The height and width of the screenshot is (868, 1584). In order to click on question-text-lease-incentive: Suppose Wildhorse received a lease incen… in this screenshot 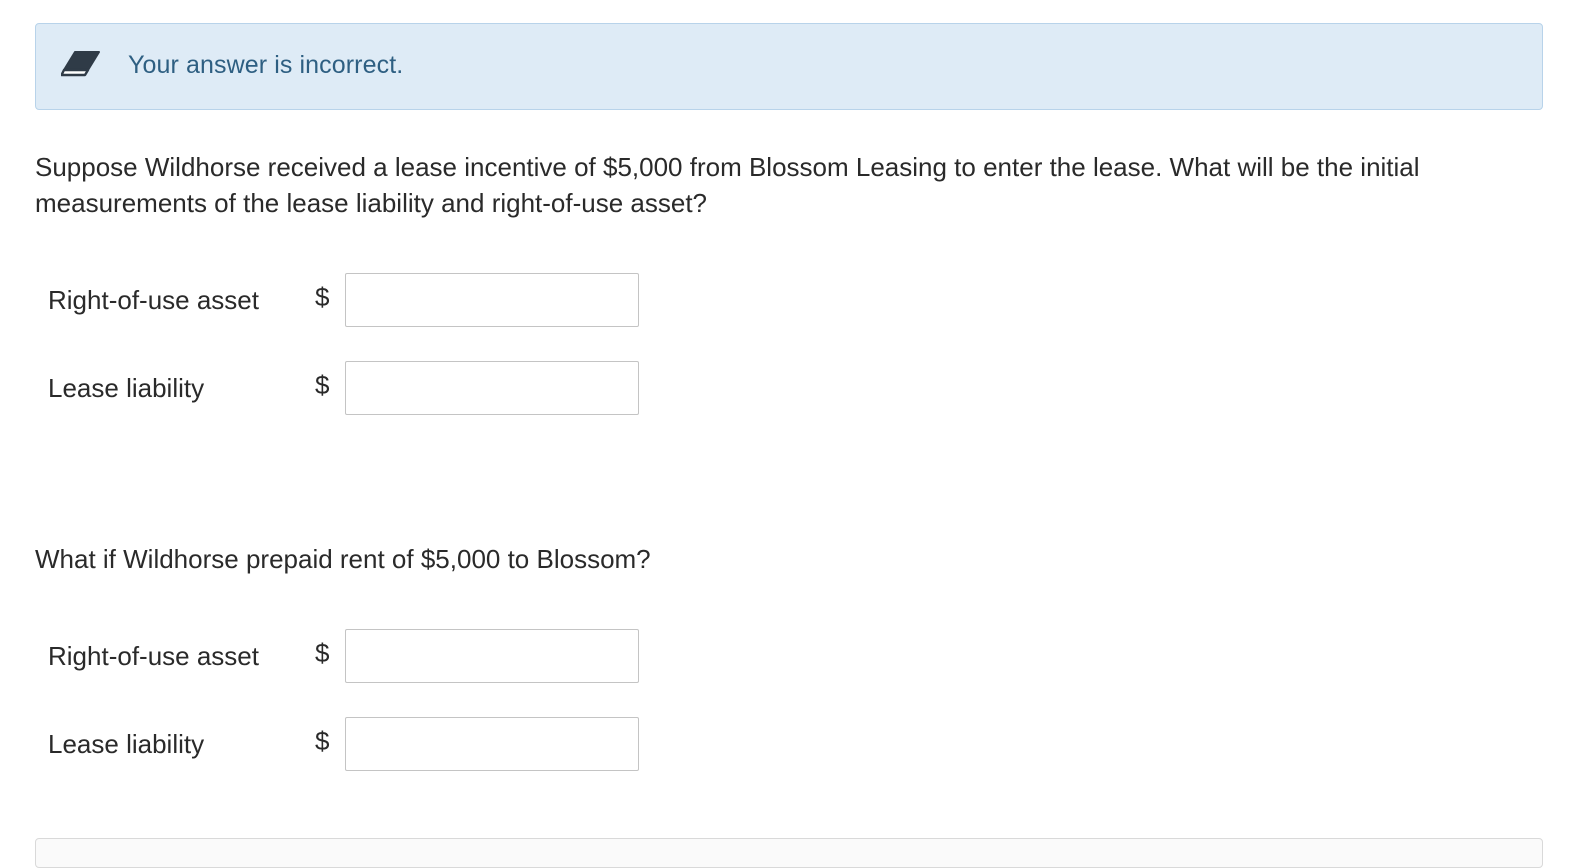, I will do `click(727, 185)`.